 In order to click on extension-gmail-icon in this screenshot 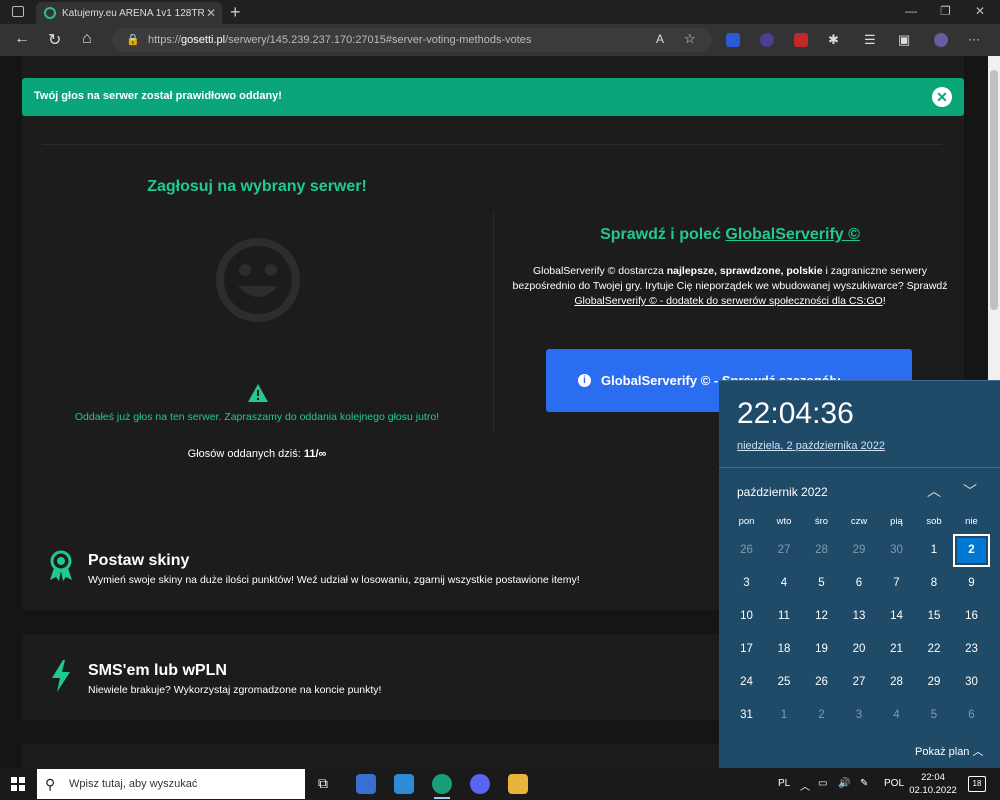, I will do `click(733, 40)`.